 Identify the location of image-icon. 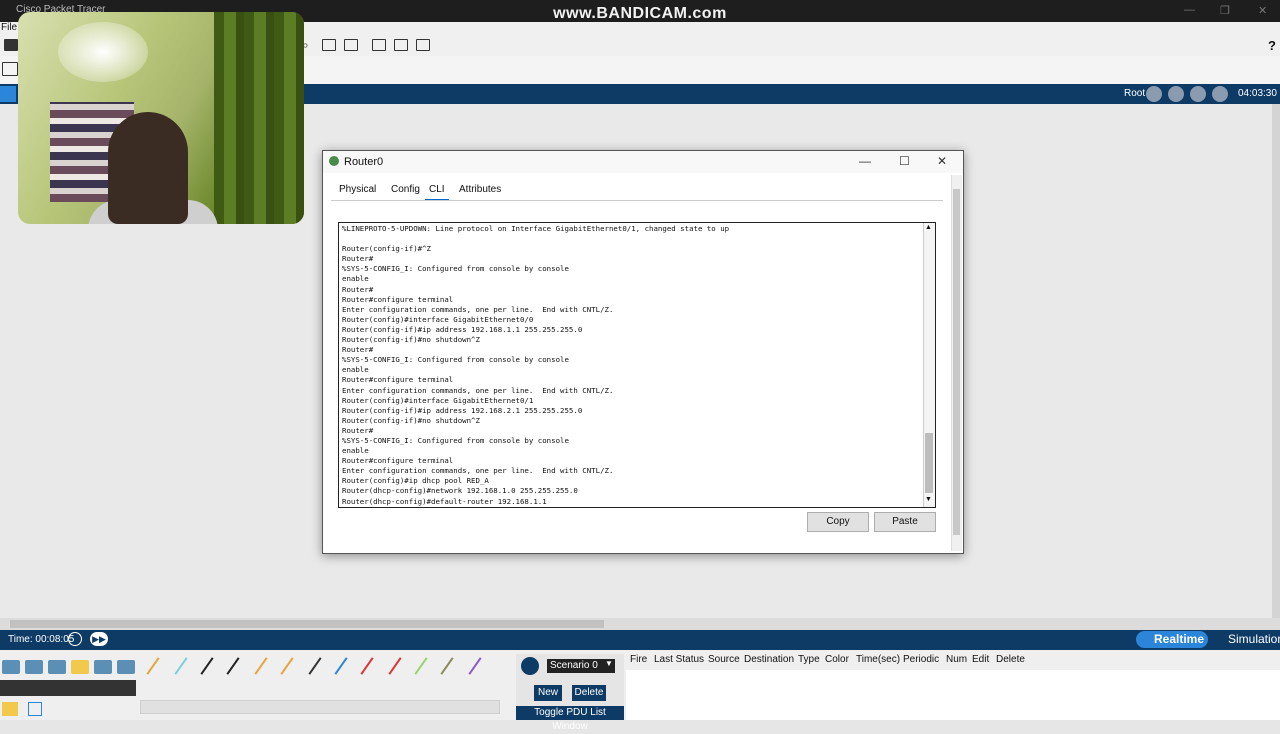
(423, 45).